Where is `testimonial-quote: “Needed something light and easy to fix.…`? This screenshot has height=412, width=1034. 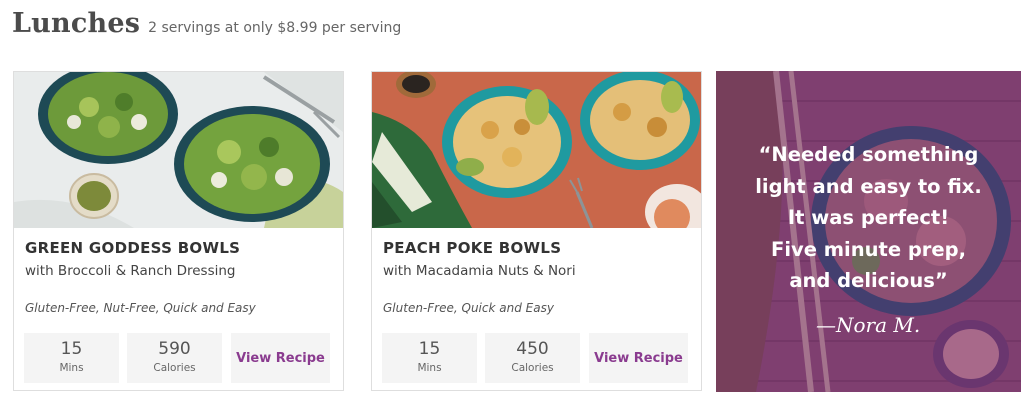 testimonial-quote: “Needed something light and easy to fix.… is located at coordinates (868, 218).